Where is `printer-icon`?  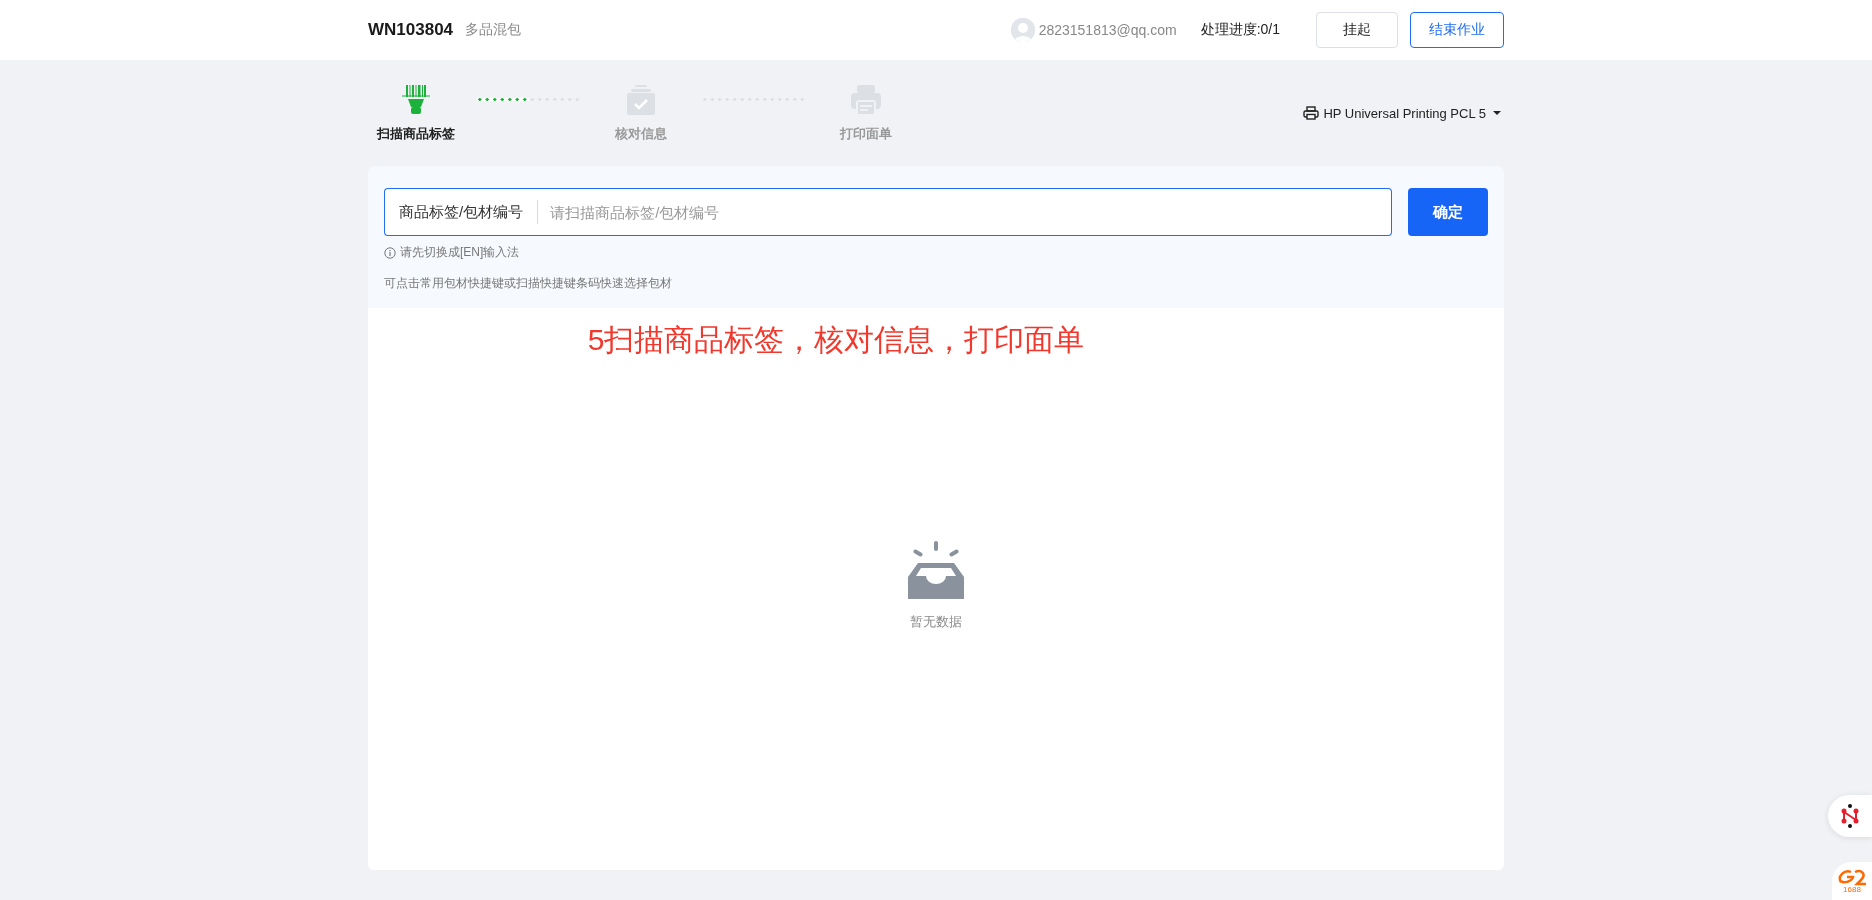
printer-icon is located at coordinates (1311, 113).